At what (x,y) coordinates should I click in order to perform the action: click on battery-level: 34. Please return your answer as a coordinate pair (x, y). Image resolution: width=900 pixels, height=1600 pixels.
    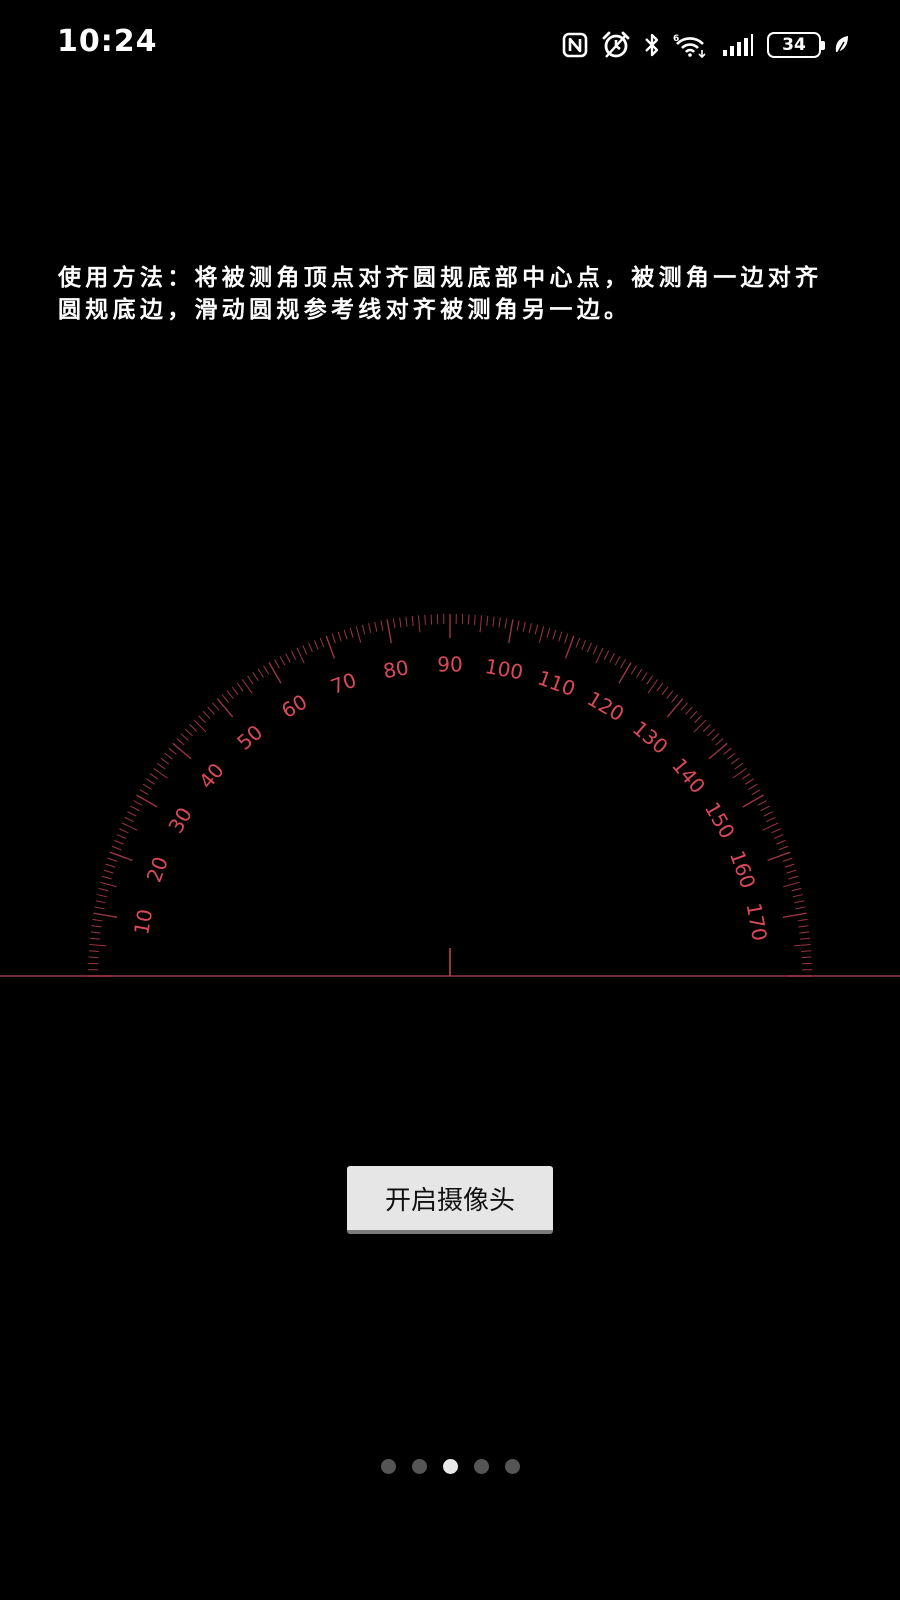
    Looking at the image, I should click on (794, 44).